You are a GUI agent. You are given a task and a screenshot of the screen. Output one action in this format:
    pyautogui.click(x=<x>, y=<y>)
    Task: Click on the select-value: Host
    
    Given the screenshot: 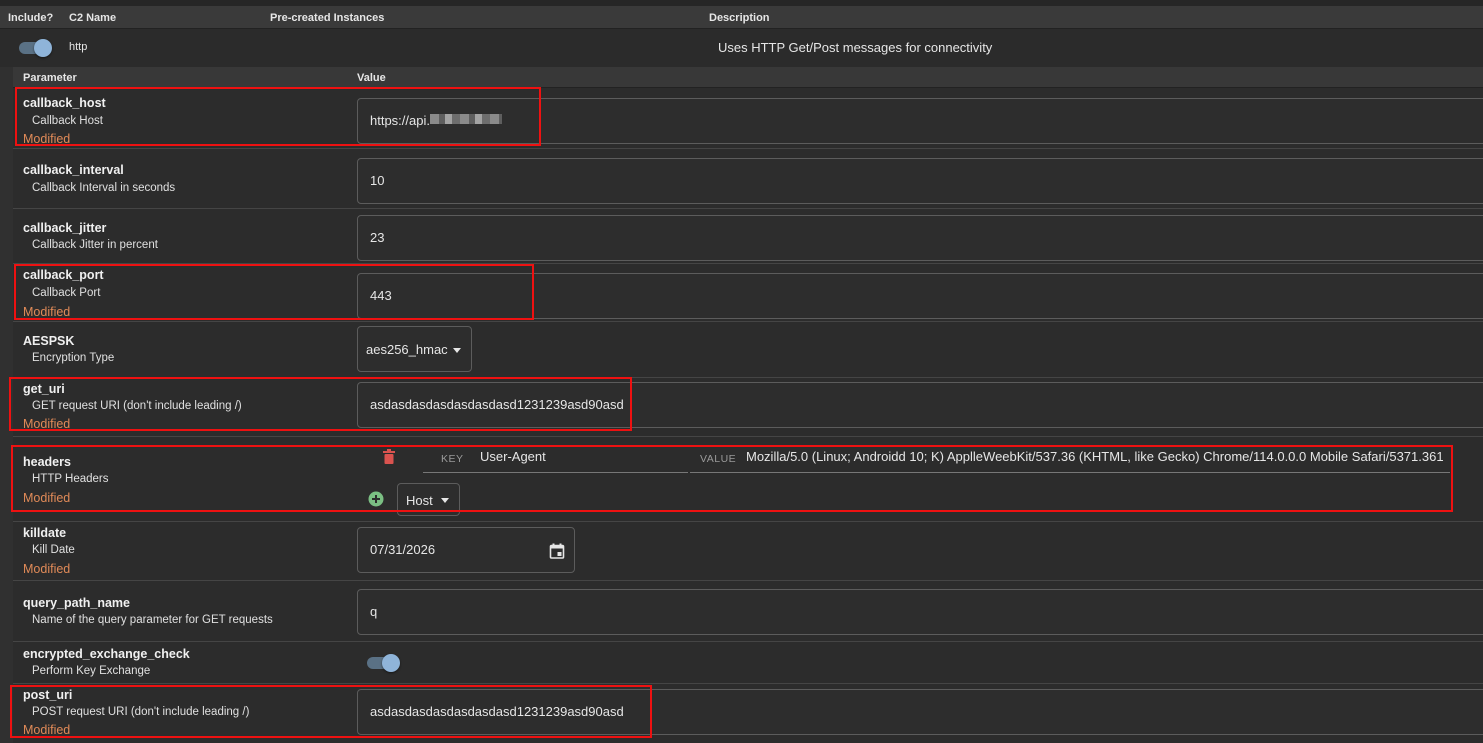 What is the action you would take?
    pyautogui.click(x=419, y=500)
    